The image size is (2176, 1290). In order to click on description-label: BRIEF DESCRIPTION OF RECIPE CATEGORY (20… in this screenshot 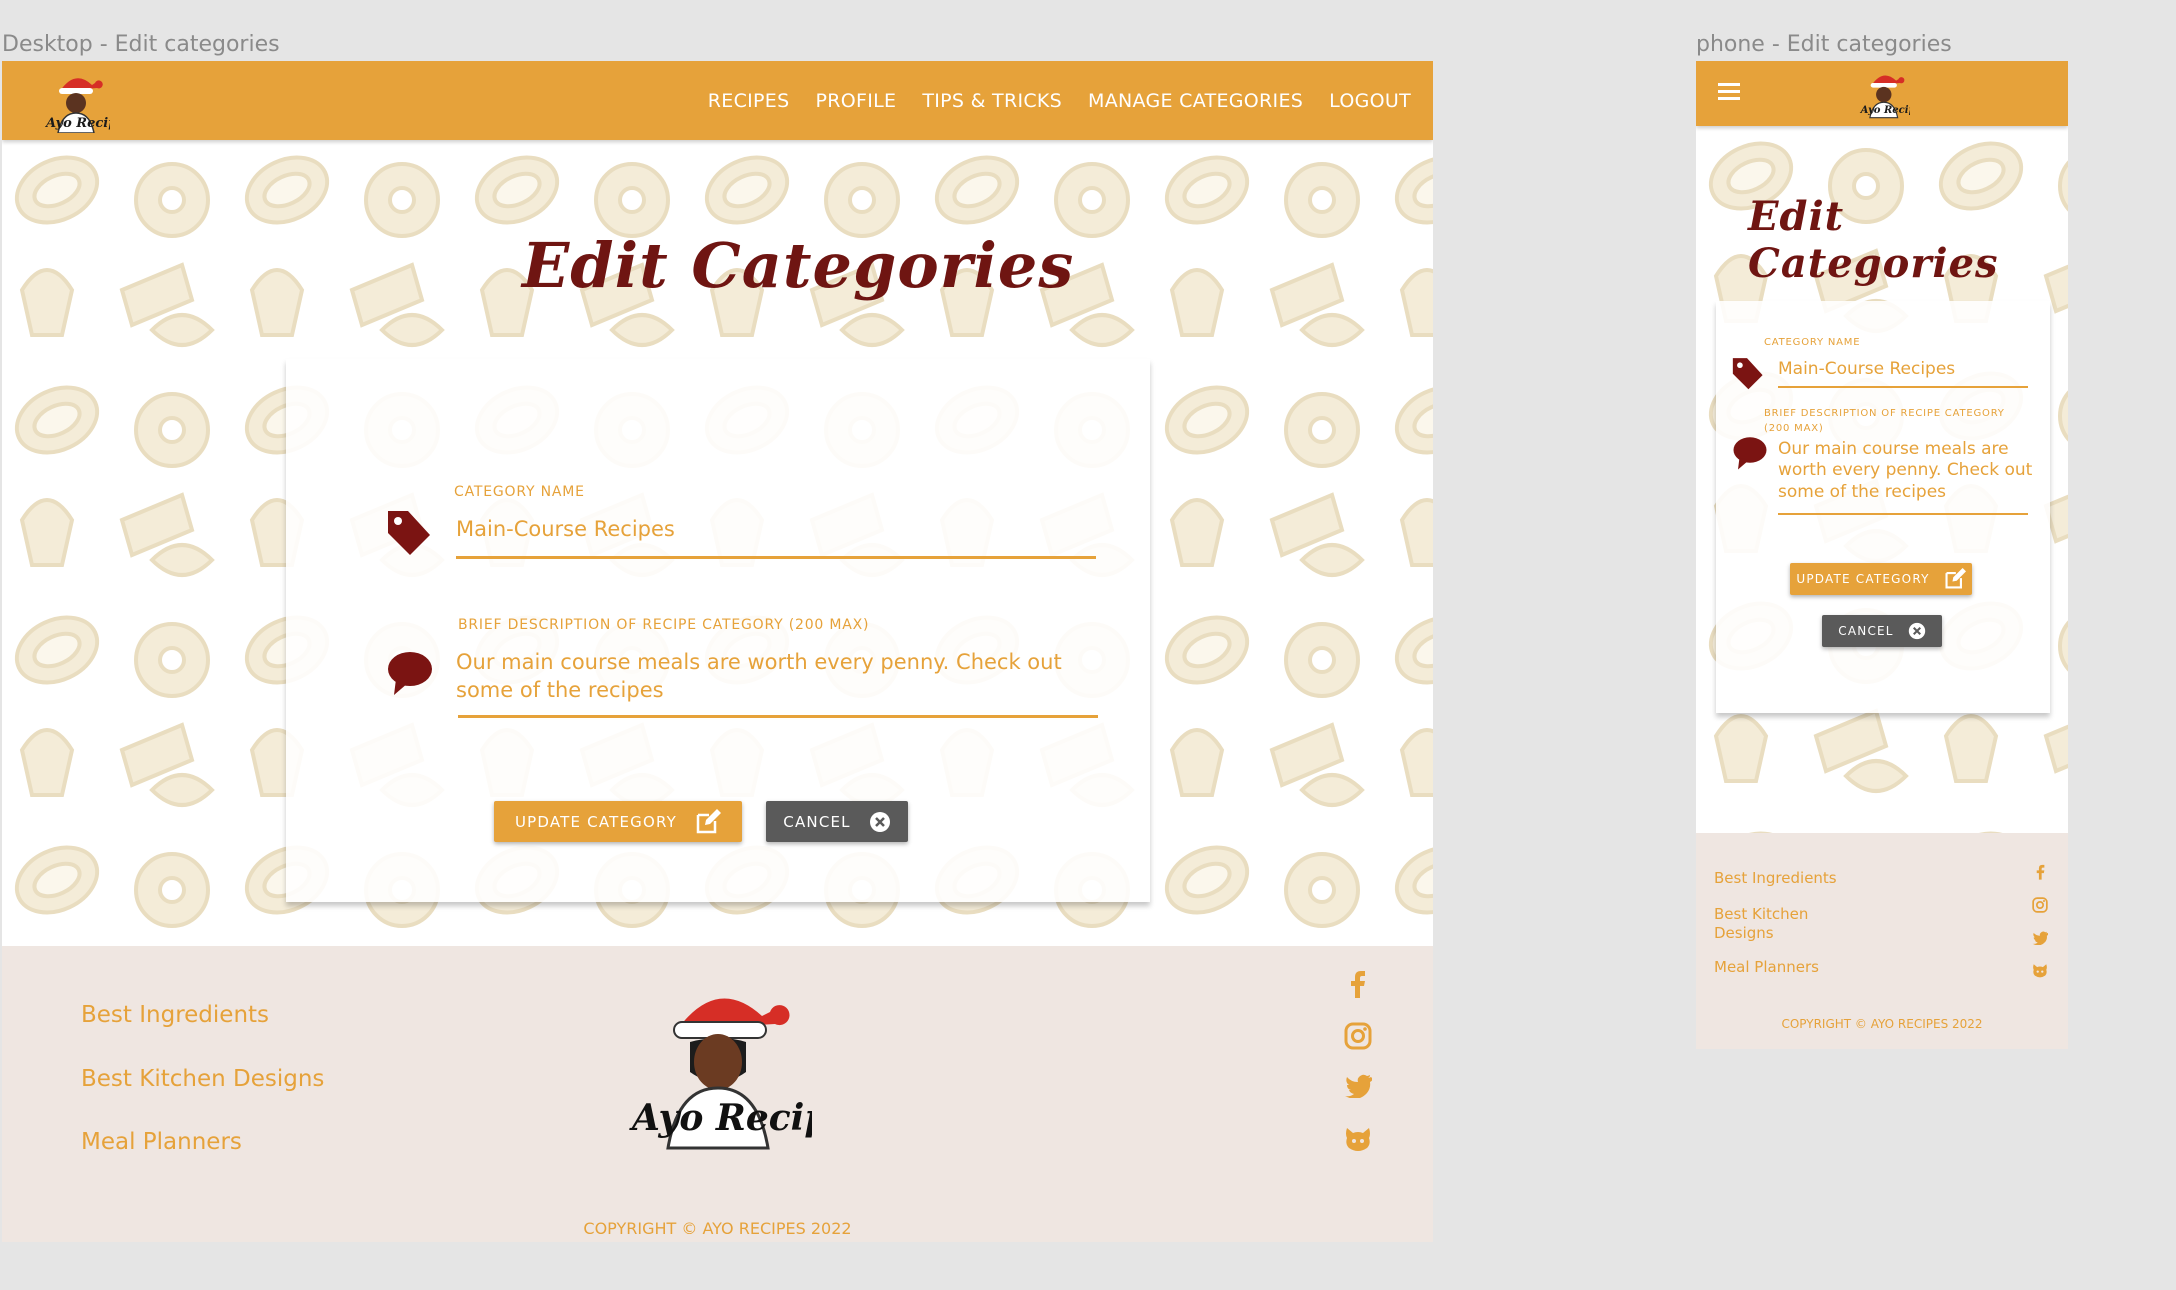, I will do `click(664, 625)`.